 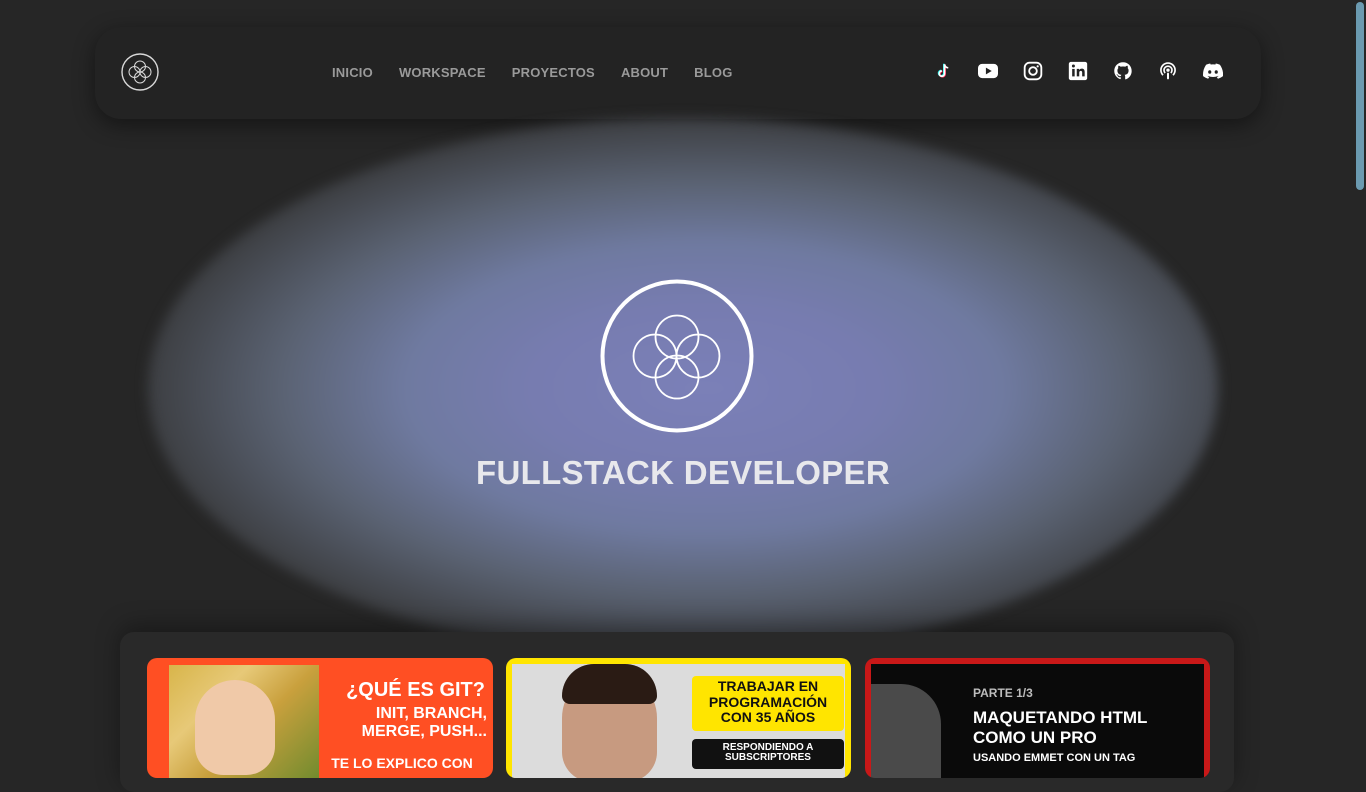 I want to click on instagram-icon, so click(x=1033, y=71).